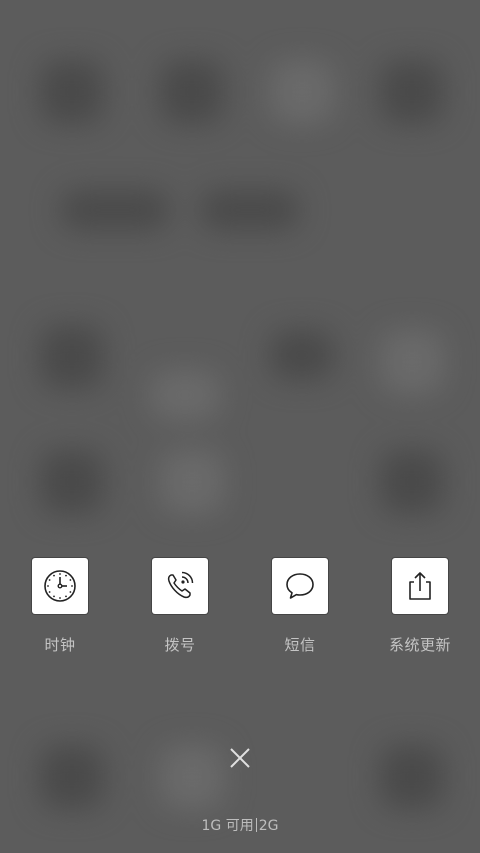 The height and width of the screenshot is (853, 480). I want to click on phone-icon, so click(180, 585).